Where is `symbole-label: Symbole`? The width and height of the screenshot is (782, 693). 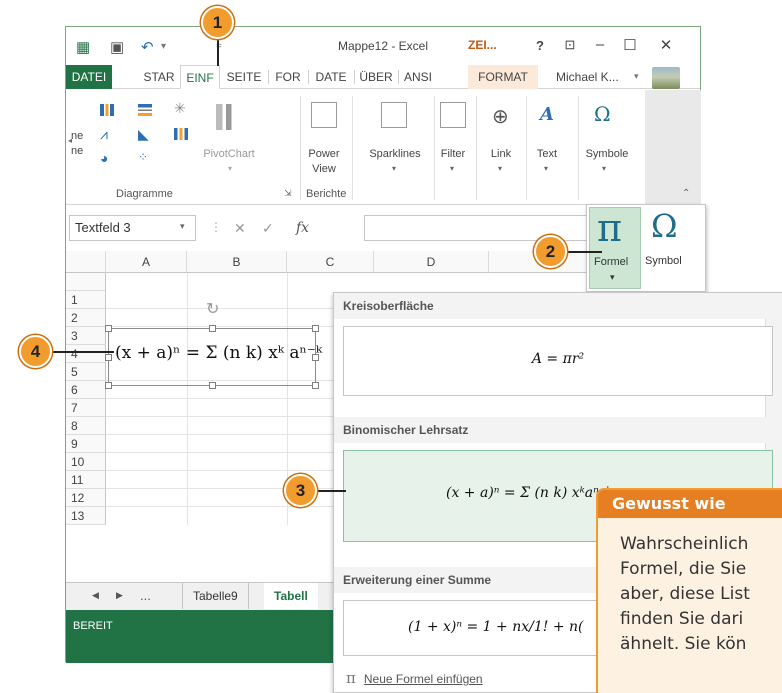
symbole-label: Symbole is located at coordinates (607, 154).